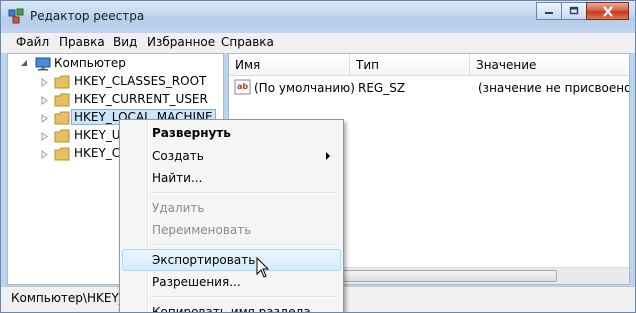 This screenshot has width=636, height=313. What do you see at coordinates (328, 156) in the screenshot?
I see `submenu-arrow-icon` at bounding box center [328, 156].